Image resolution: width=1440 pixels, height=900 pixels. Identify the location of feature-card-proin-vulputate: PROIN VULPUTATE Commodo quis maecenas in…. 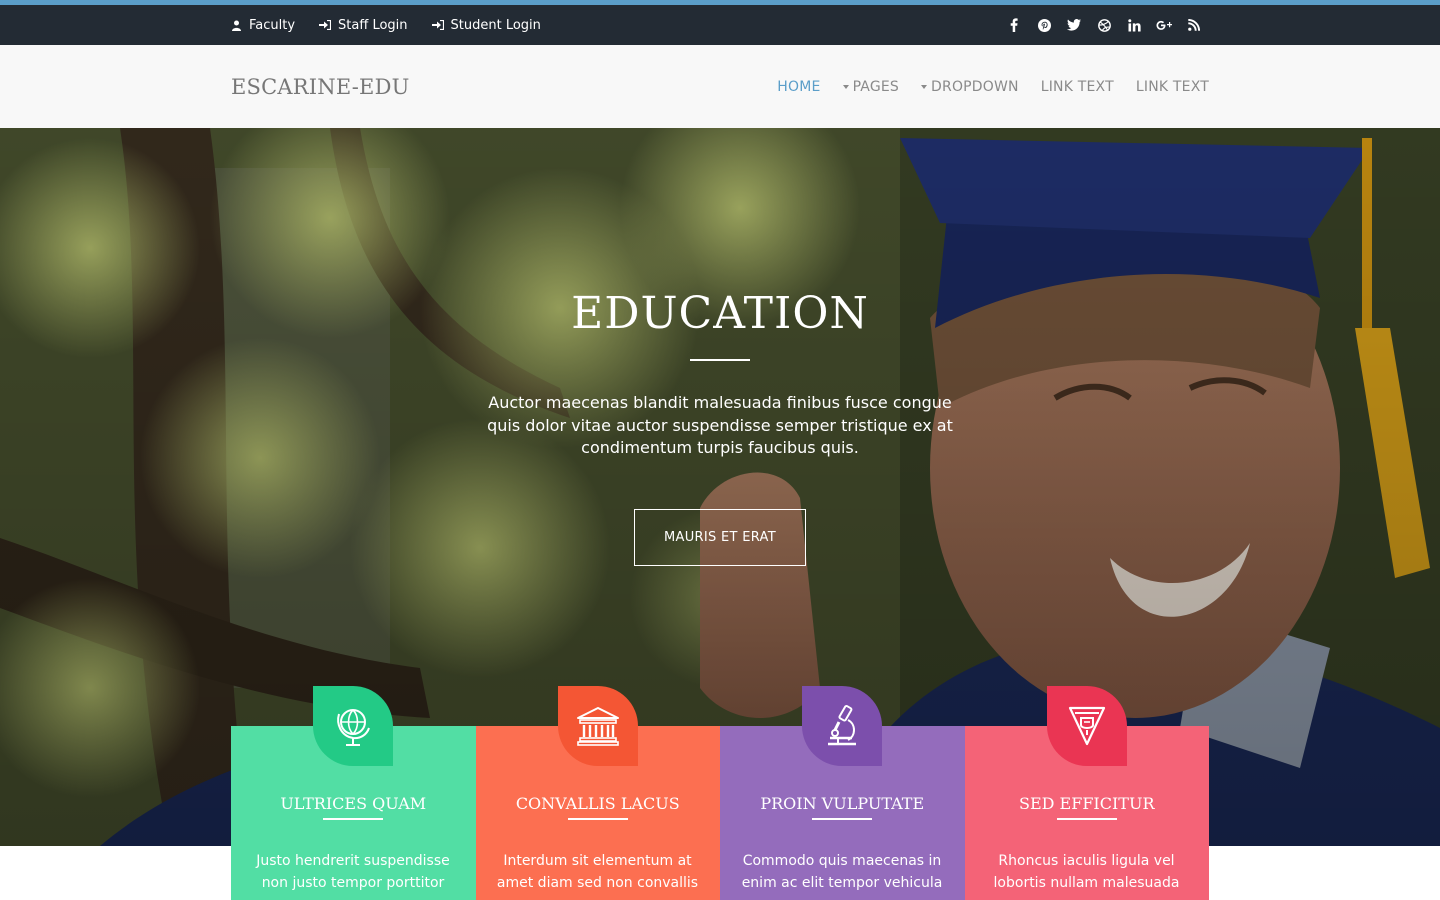
(842, 793).